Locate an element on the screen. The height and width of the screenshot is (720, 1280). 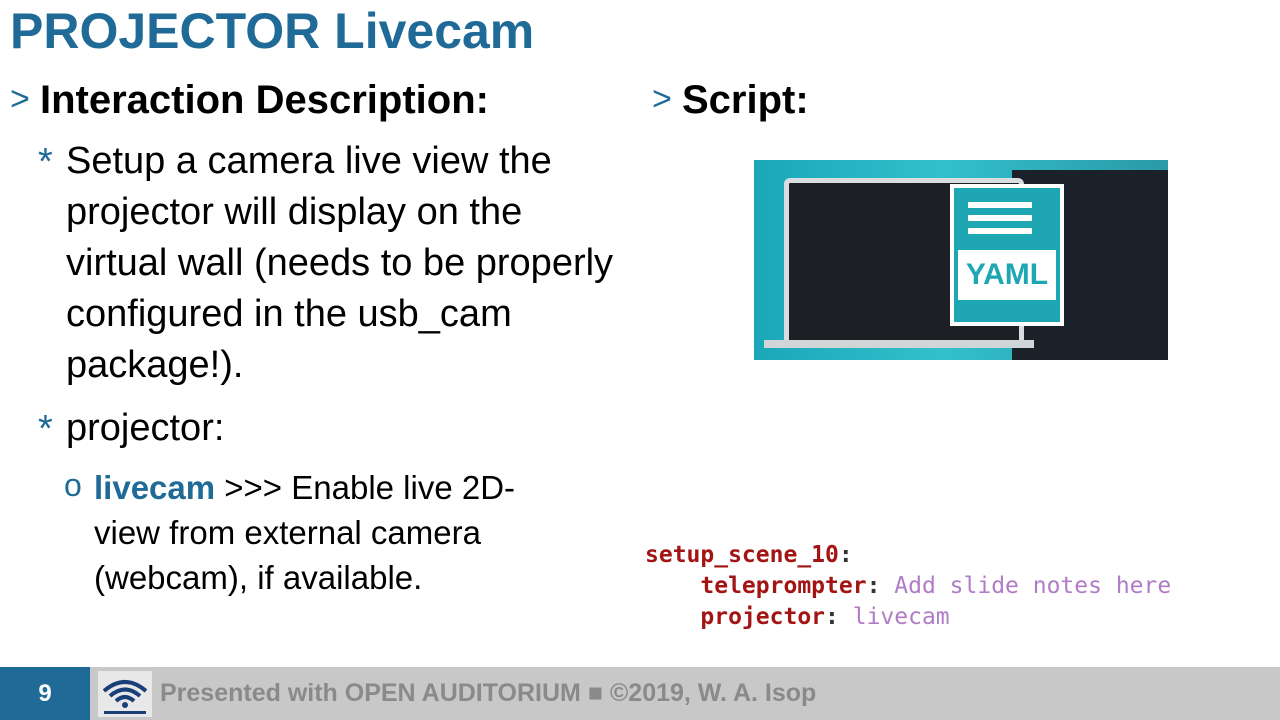
interaction-heading-text: Interaction Description: is located at coordinates (264, 100).